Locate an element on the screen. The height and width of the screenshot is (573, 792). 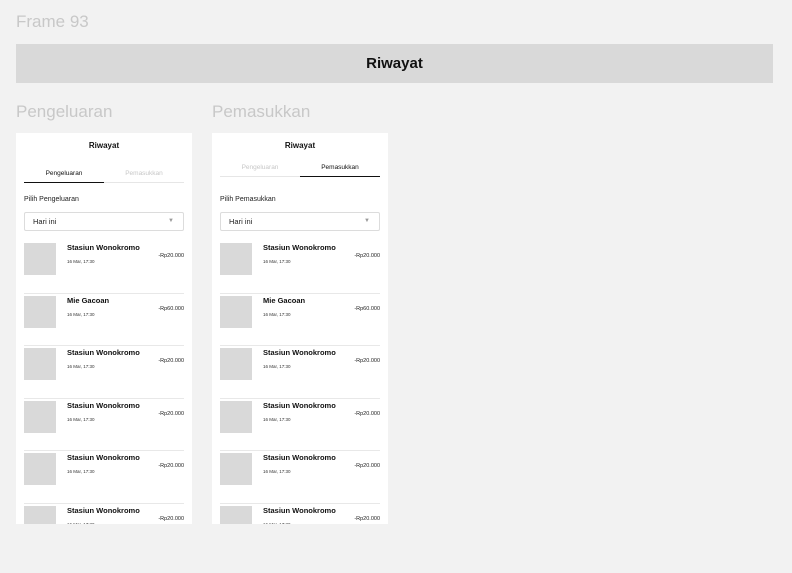
frame-label: Frame 93 is located at coordinates (52, 21).